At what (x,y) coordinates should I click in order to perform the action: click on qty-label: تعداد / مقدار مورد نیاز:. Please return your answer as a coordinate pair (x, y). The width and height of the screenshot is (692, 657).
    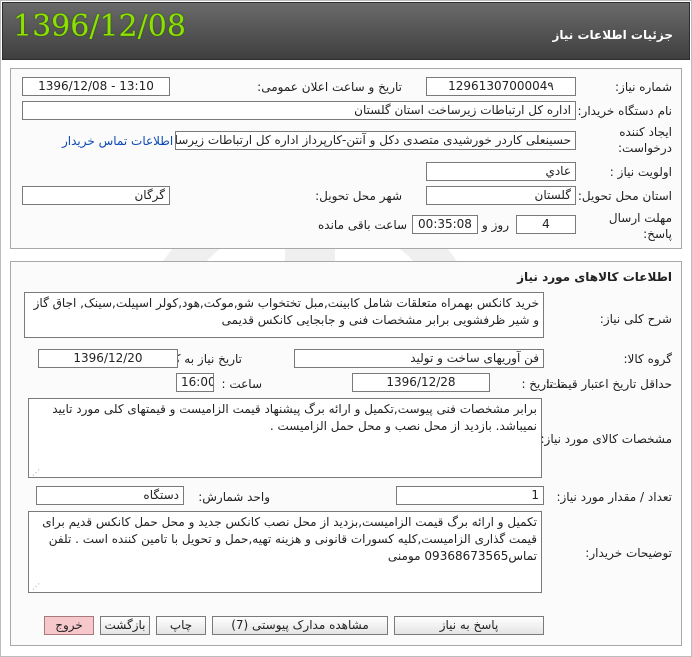
    Looking at the image, I should click on (614, 497).